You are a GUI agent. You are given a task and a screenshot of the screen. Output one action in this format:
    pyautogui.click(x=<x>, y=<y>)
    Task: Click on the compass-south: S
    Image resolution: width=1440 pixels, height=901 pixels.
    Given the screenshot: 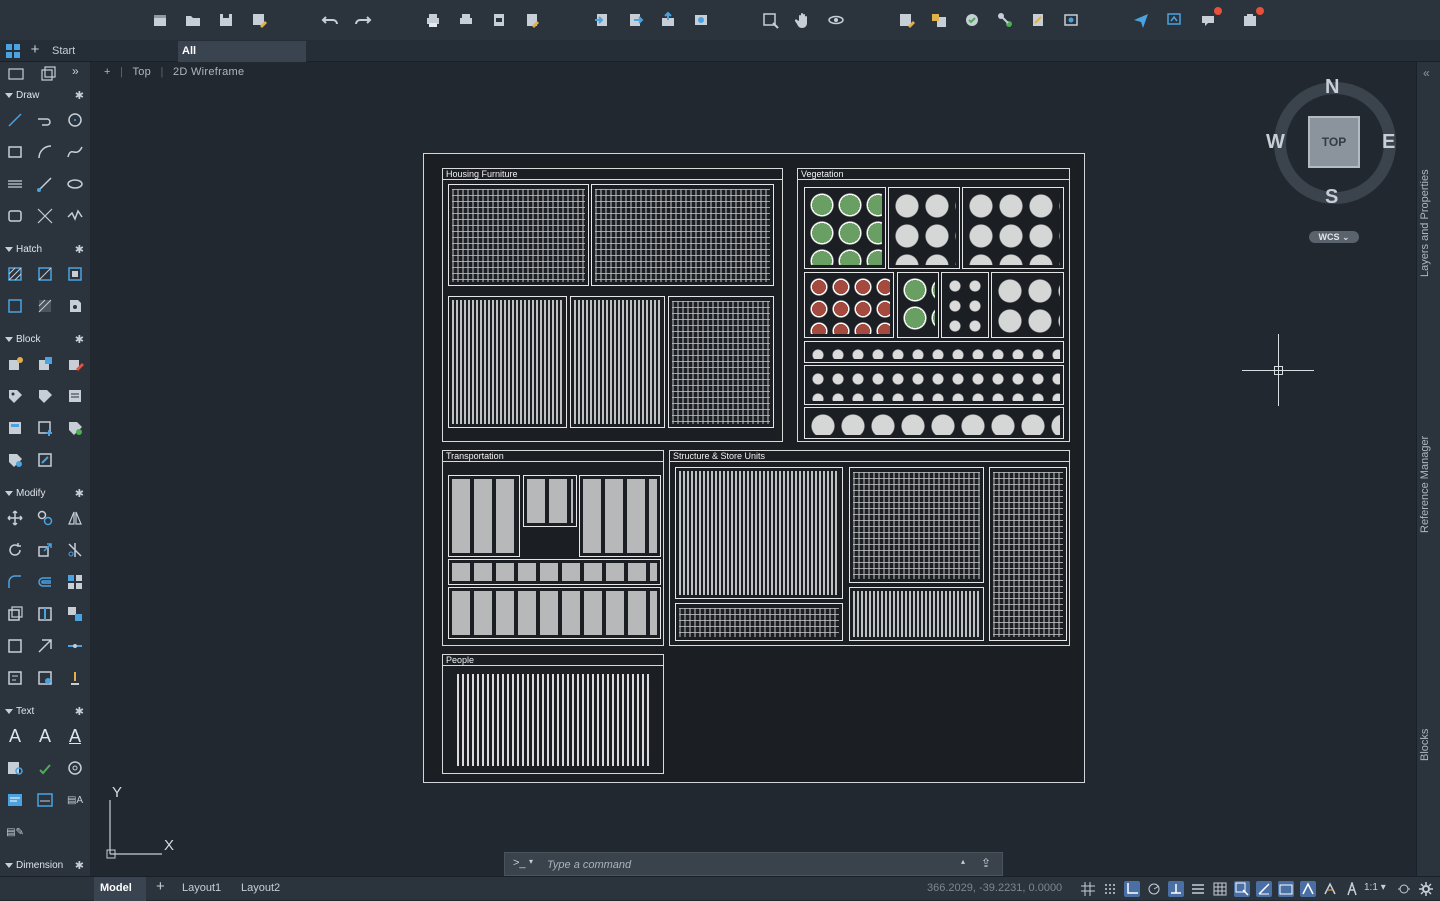 What is the action you would take?
    pyautogui.click(x=1331, y=197)
    